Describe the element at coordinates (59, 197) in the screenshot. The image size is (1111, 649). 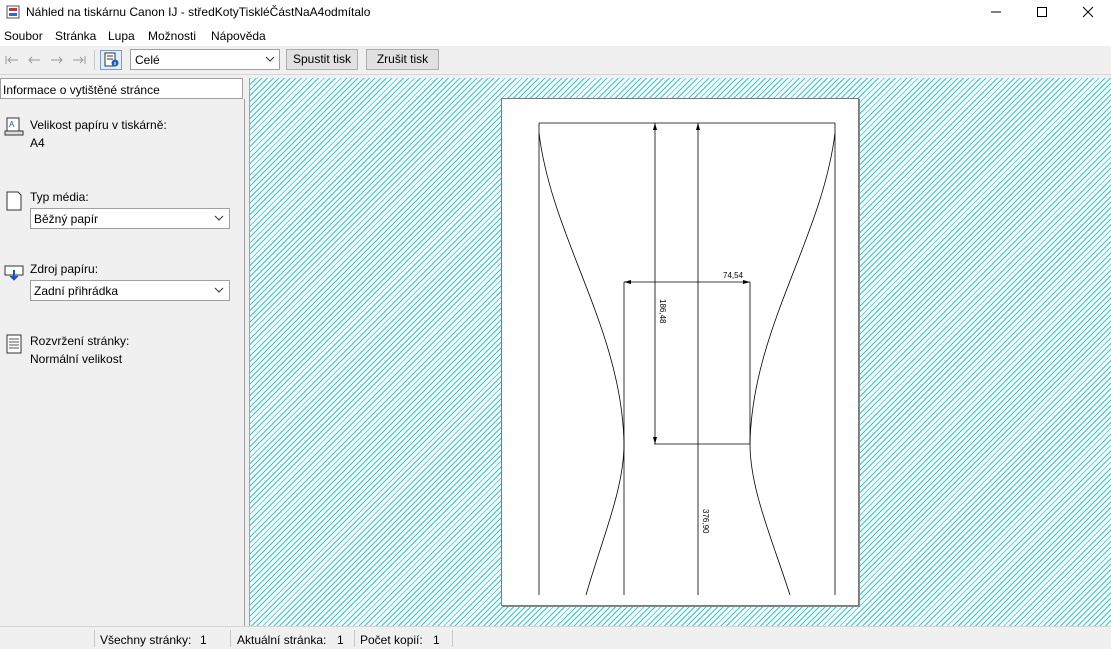
I see `media-type-label: Typ média:` at that location.